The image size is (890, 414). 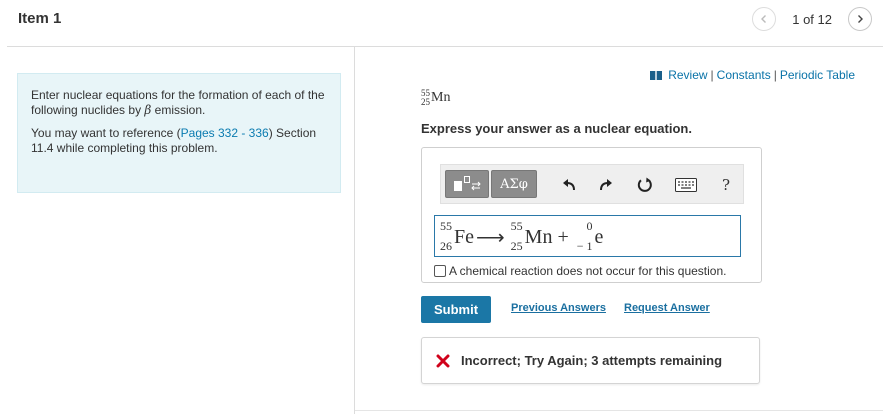 I want to click on greek-symbols-button: ΑΣφ, so click(x=514, y=184).